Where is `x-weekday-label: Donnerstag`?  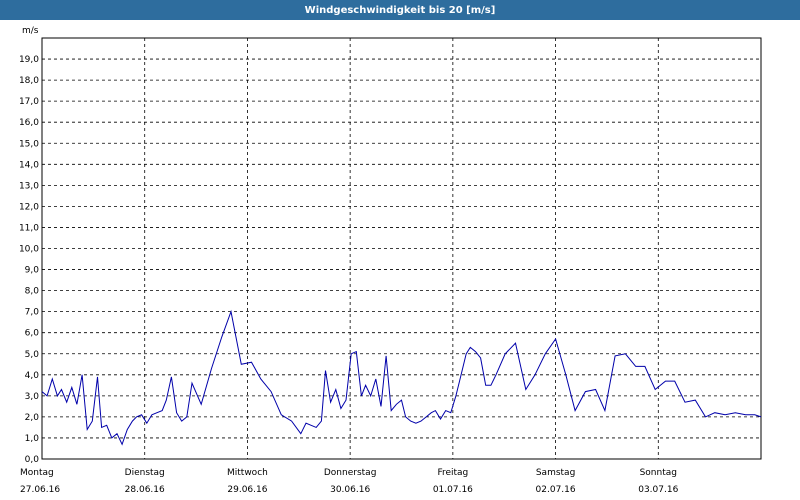 x-weekday-label: Donnerstag is located at coordinates (350, 473).